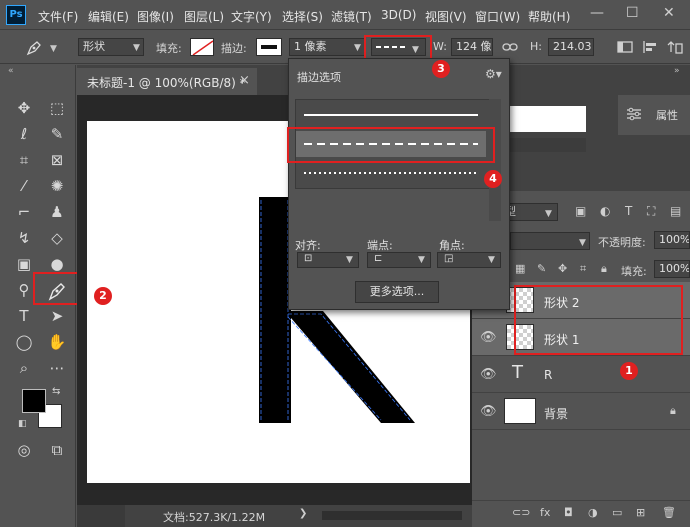 Image resolution: width=690 pixels, height=527 pixels. What do you see at coordinates (469, 260) in the screenshot?
I see `stroke-corners-select: ◲ ▼` at bounding box center [469, 260].